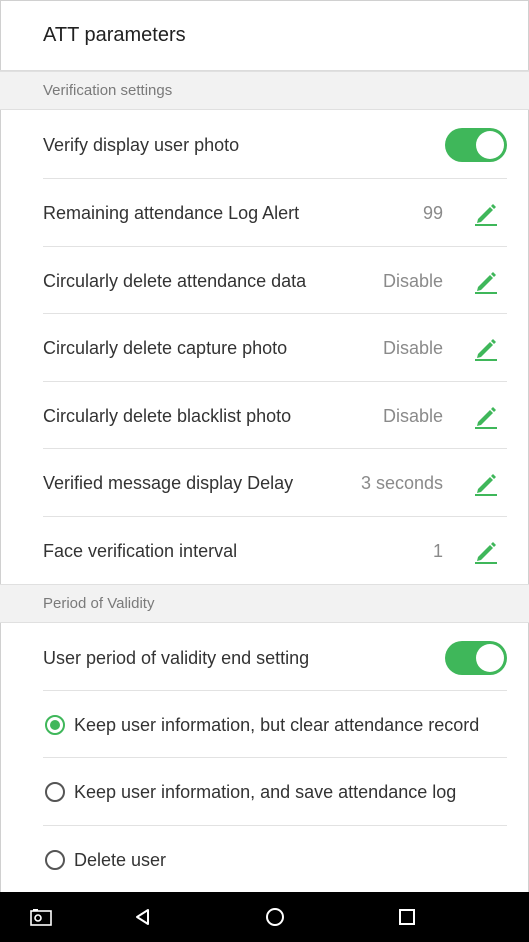 The image size is (529, 942). What do you see at coordinates (165, 347) in the screenshot?
I see `setting-label: Circularly delete capture photo` at bounding box center [165, 347].